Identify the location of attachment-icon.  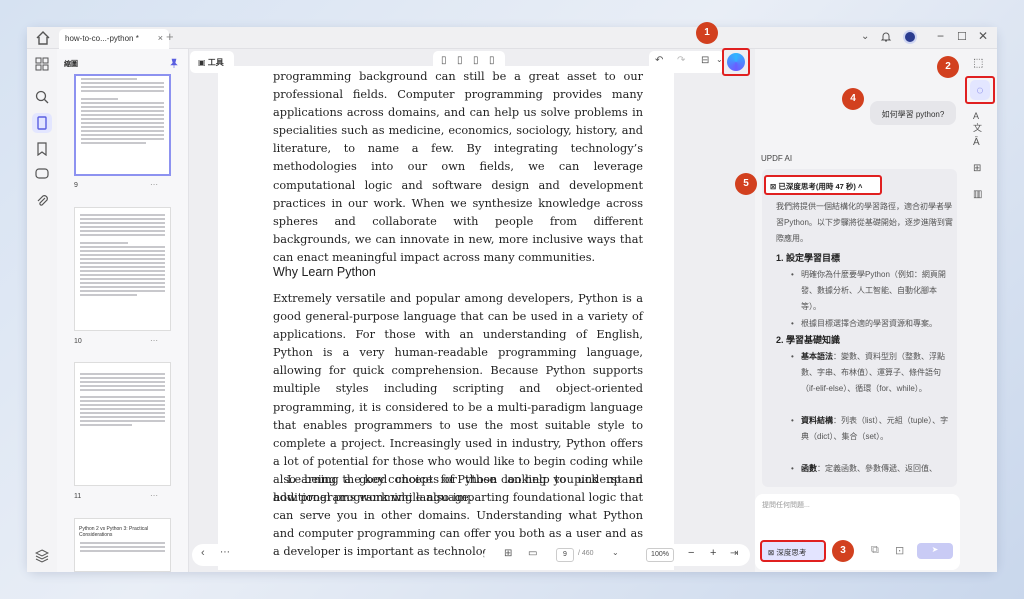
(42, 201).